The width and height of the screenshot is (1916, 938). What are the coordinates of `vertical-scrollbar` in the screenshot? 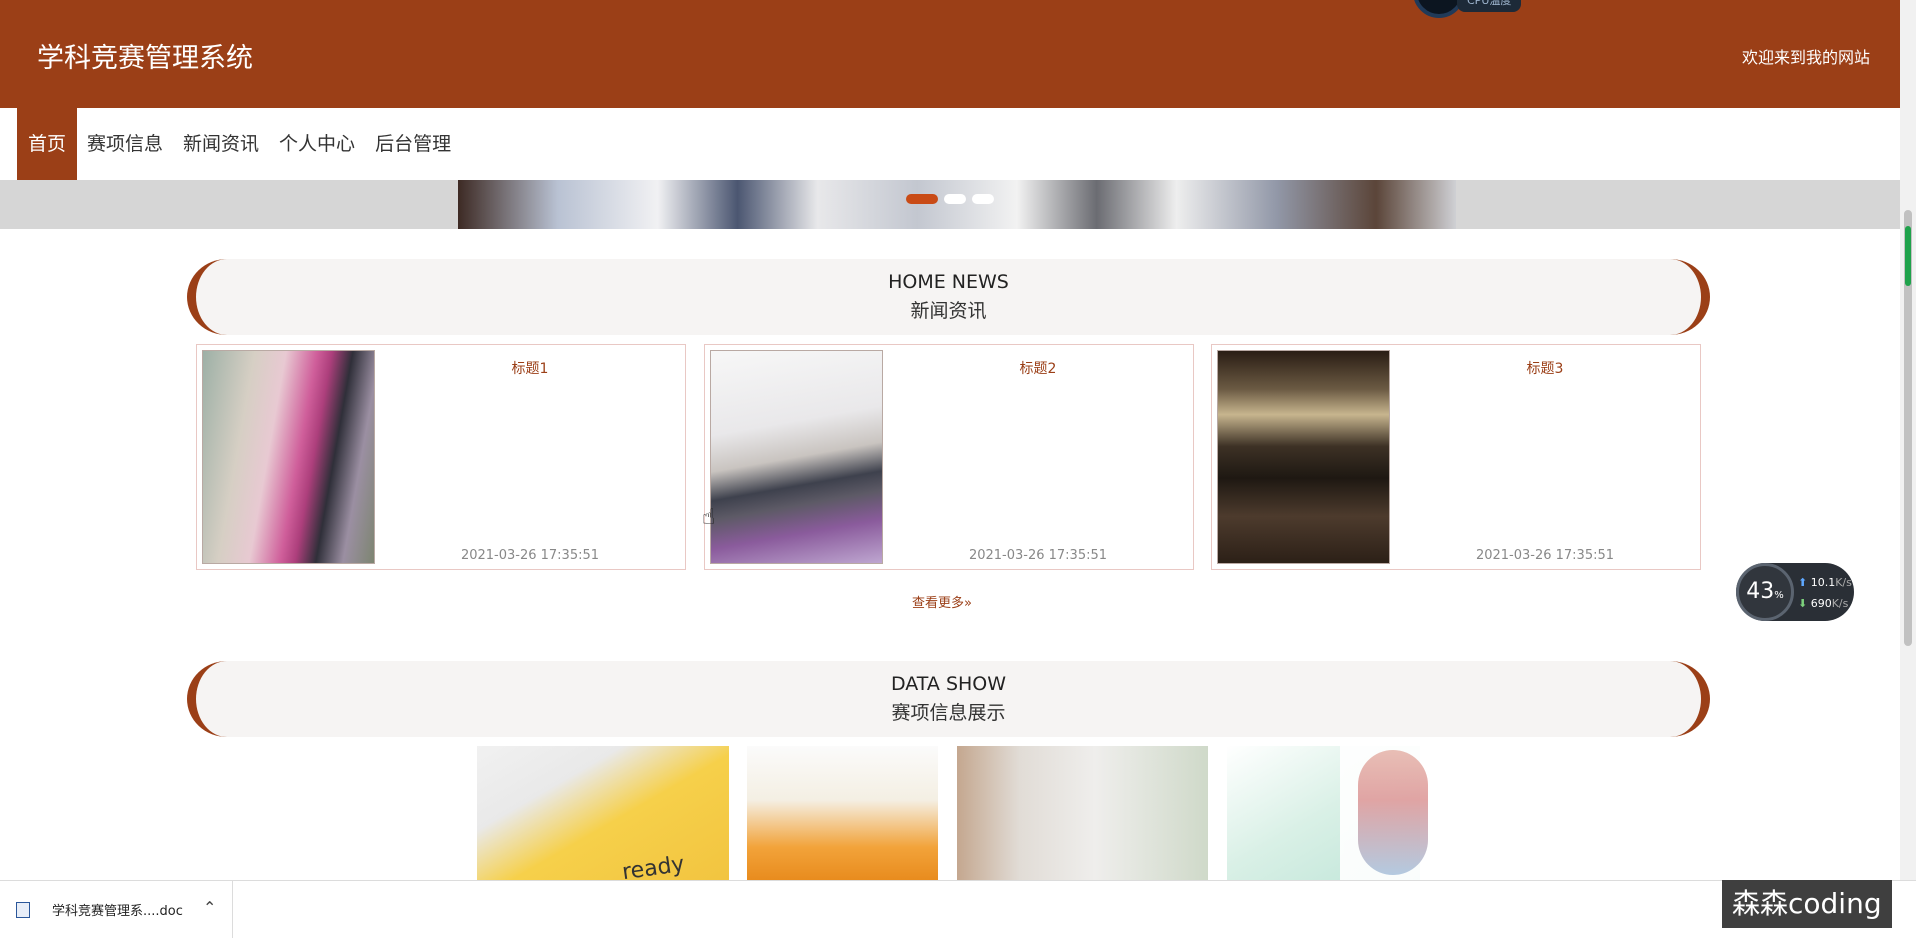 It's located at (1908, 440).